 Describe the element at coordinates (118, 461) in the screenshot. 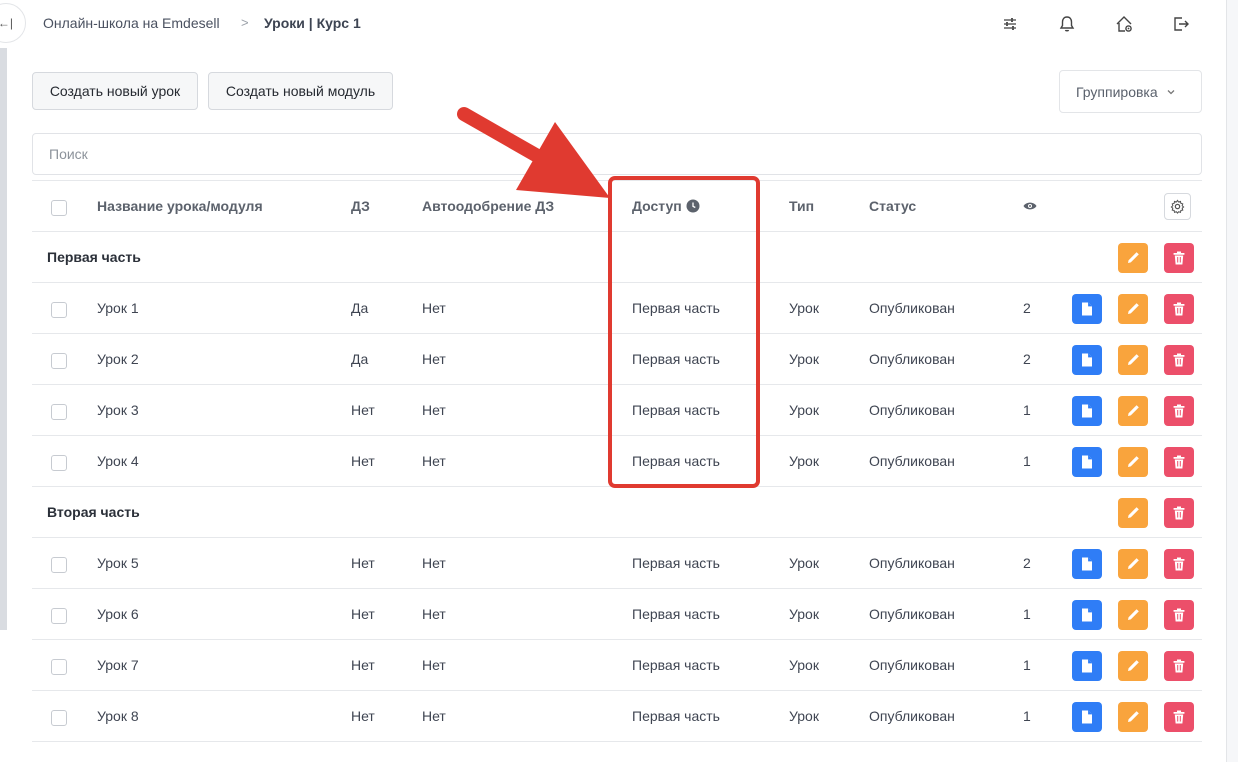

I see `lesson-name: Урок 4` at that location.